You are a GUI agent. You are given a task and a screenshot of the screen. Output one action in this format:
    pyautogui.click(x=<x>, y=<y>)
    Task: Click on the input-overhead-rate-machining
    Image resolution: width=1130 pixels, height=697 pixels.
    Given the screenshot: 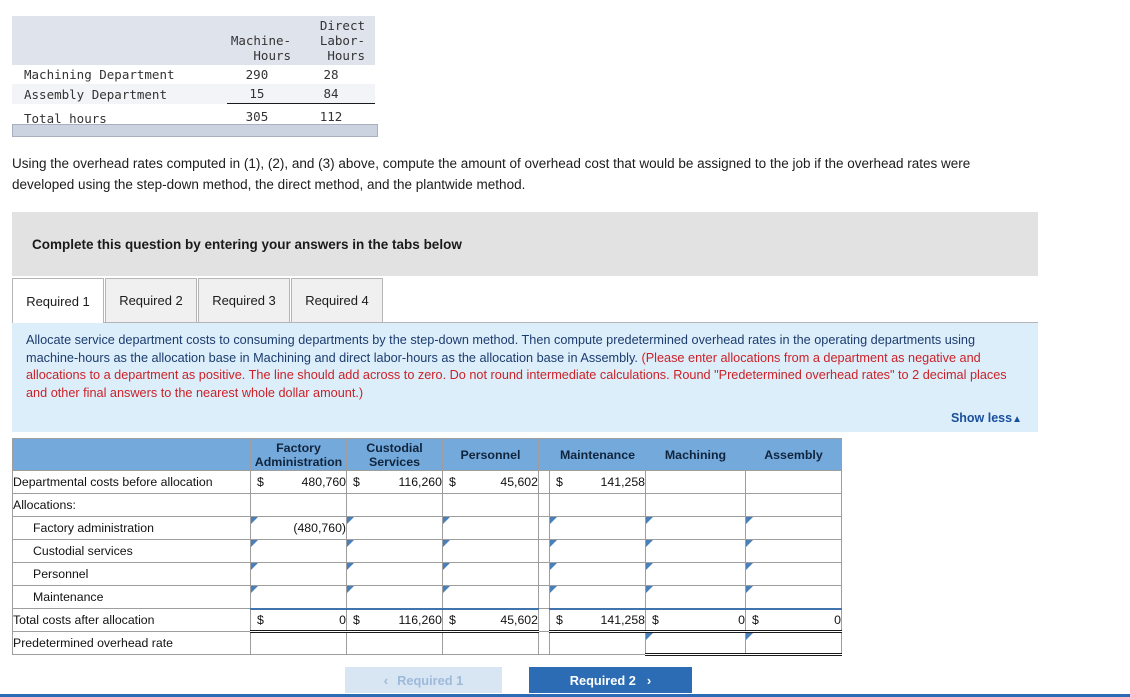 What is the action you would take?
    pyautogui.click(x=695, y=643)
    